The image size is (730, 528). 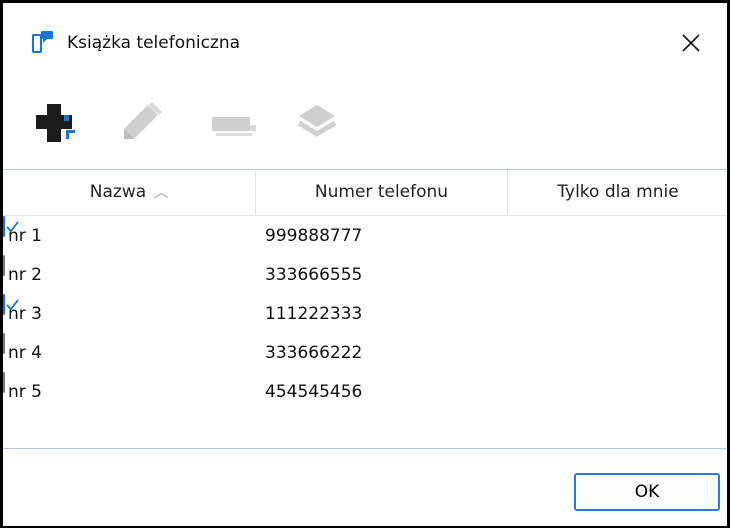 I want to click on edit-contact-button, so click(x=142, y=123).